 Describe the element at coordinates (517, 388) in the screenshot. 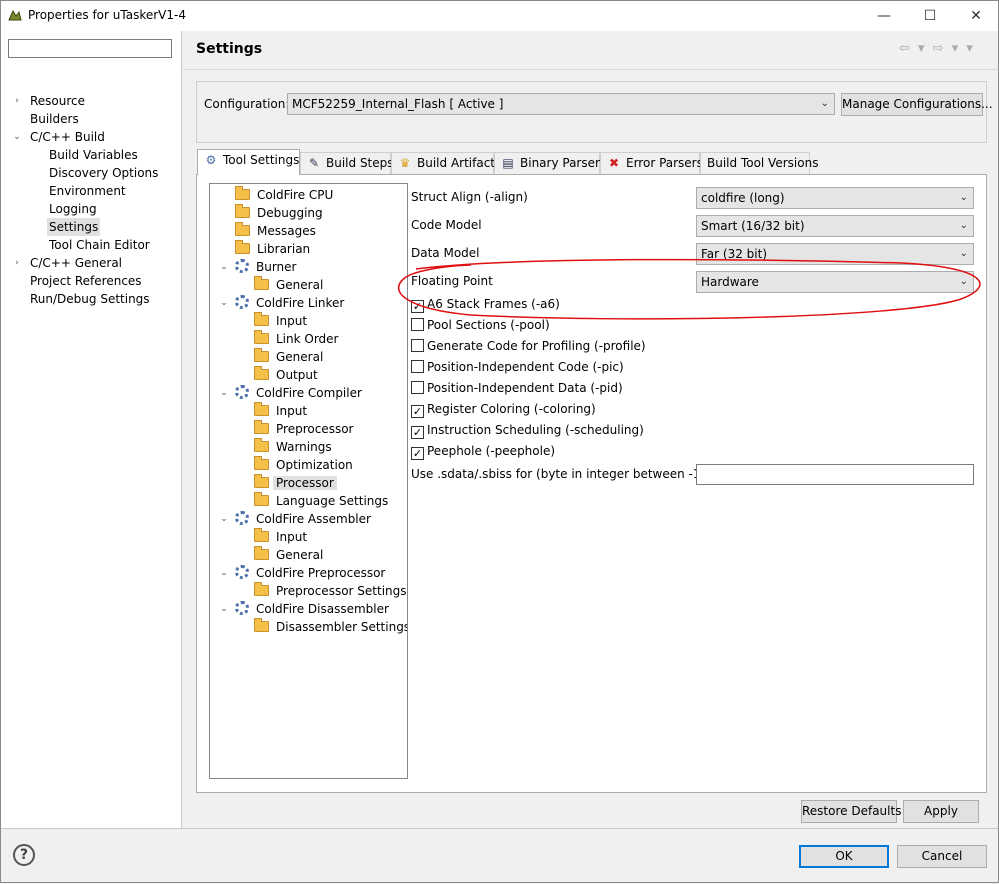

I see `option-checkbox: Position-Independent Data (-pid)` at that location.